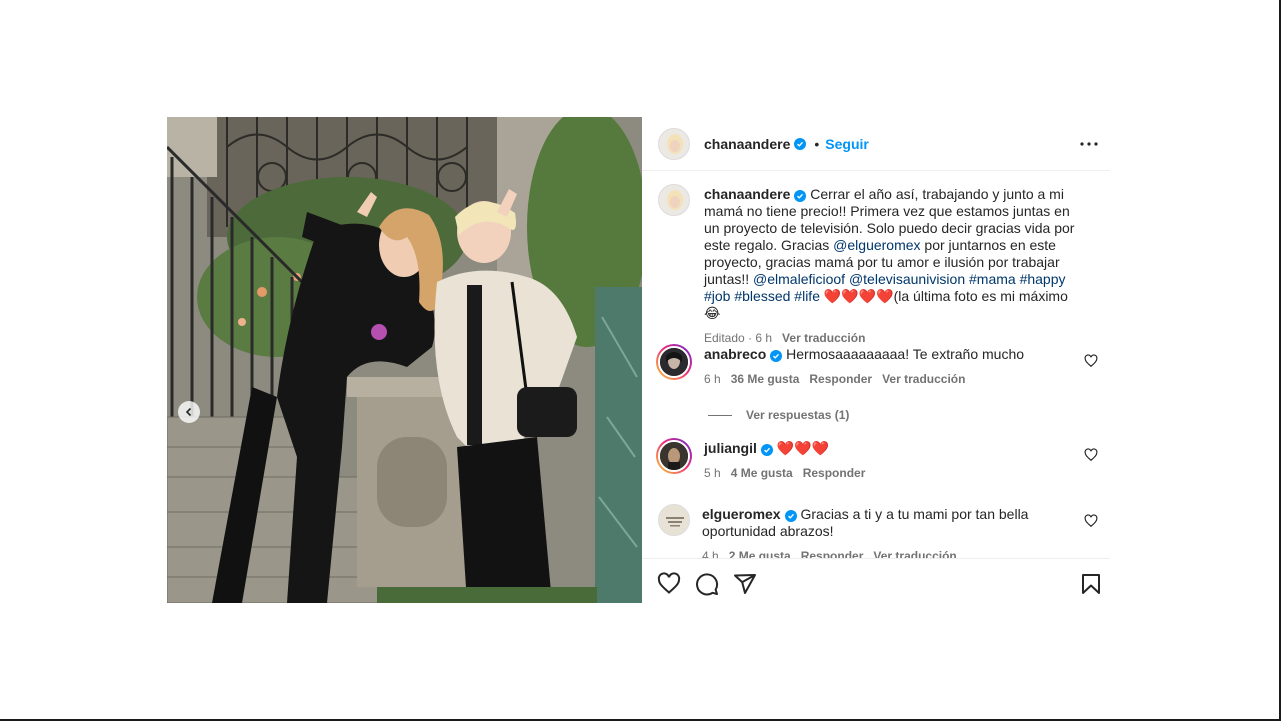 This screenshot has height=721, width=1281. Describe the element at coordinates (894, 338) in the screenshot. I see `caption-meta: Editado · 6 h Ver traducción` at that location.